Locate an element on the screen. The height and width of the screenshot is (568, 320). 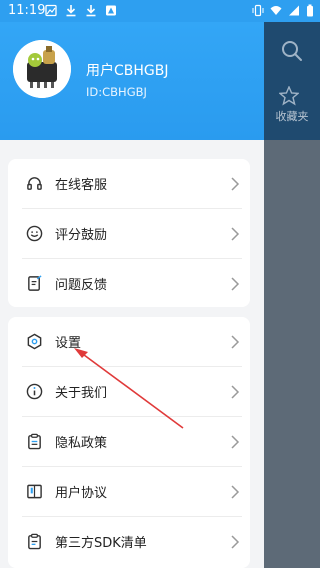
menu-item-sdk-list: 第三方SDK清单 is located at coordinates (129, 541).